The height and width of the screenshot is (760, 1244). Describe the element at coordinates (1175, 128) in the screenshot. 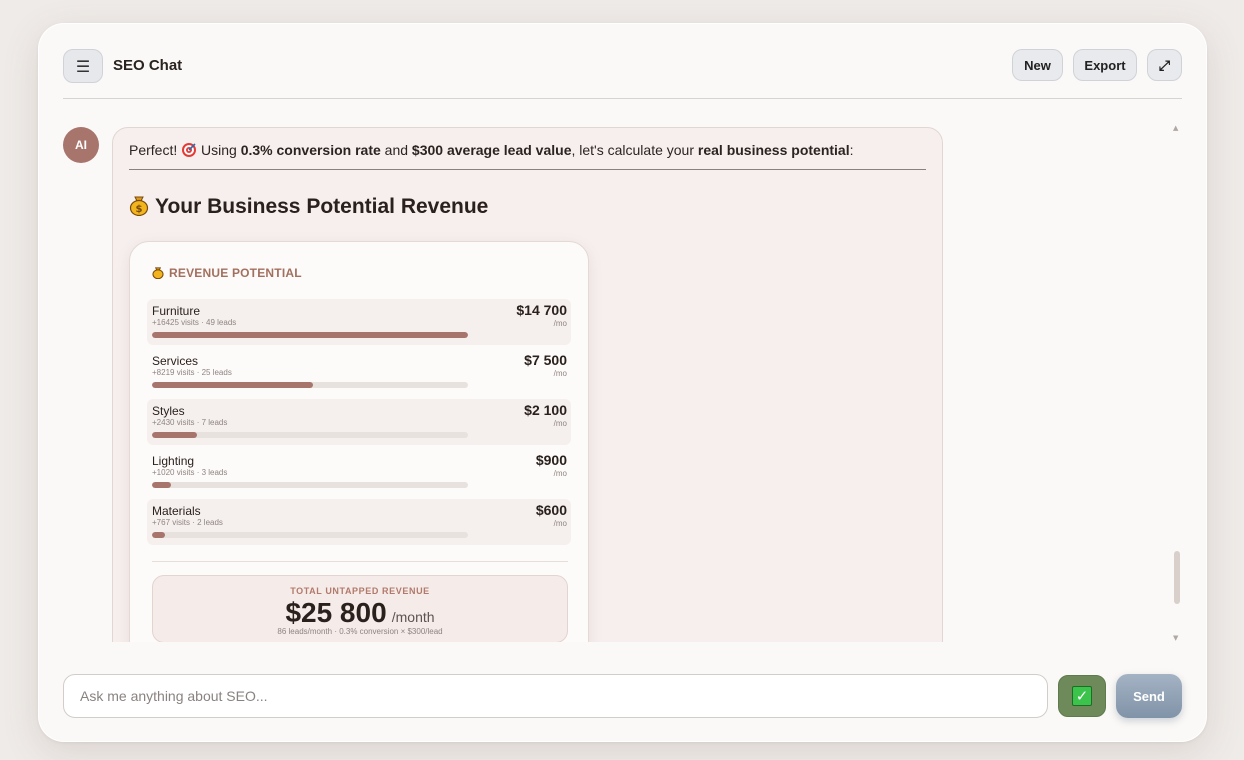

I see `scroll-up-icon: ▲` at that location.